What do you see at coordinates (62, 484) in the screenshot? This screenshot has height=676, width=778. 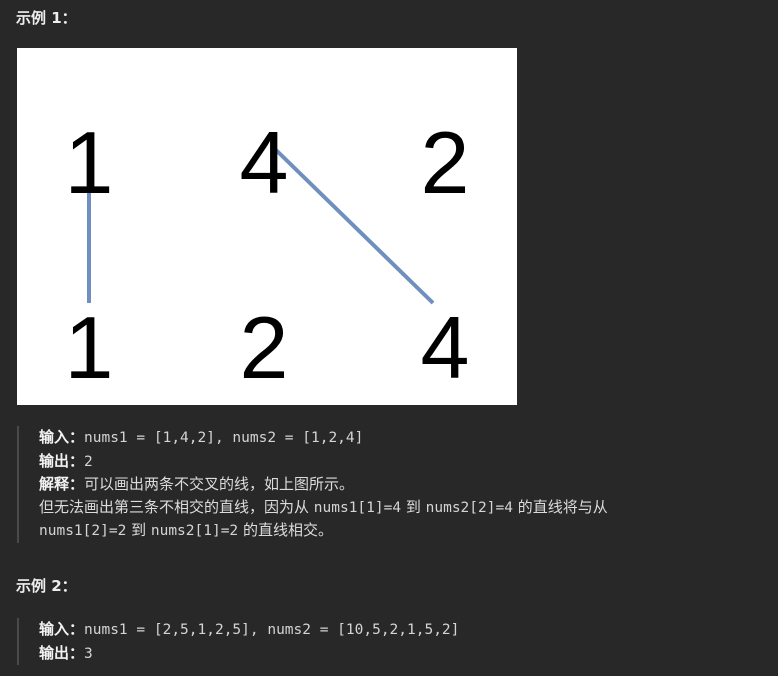 I see `explanation-label: 解释：` at bounding box center [62, 484].